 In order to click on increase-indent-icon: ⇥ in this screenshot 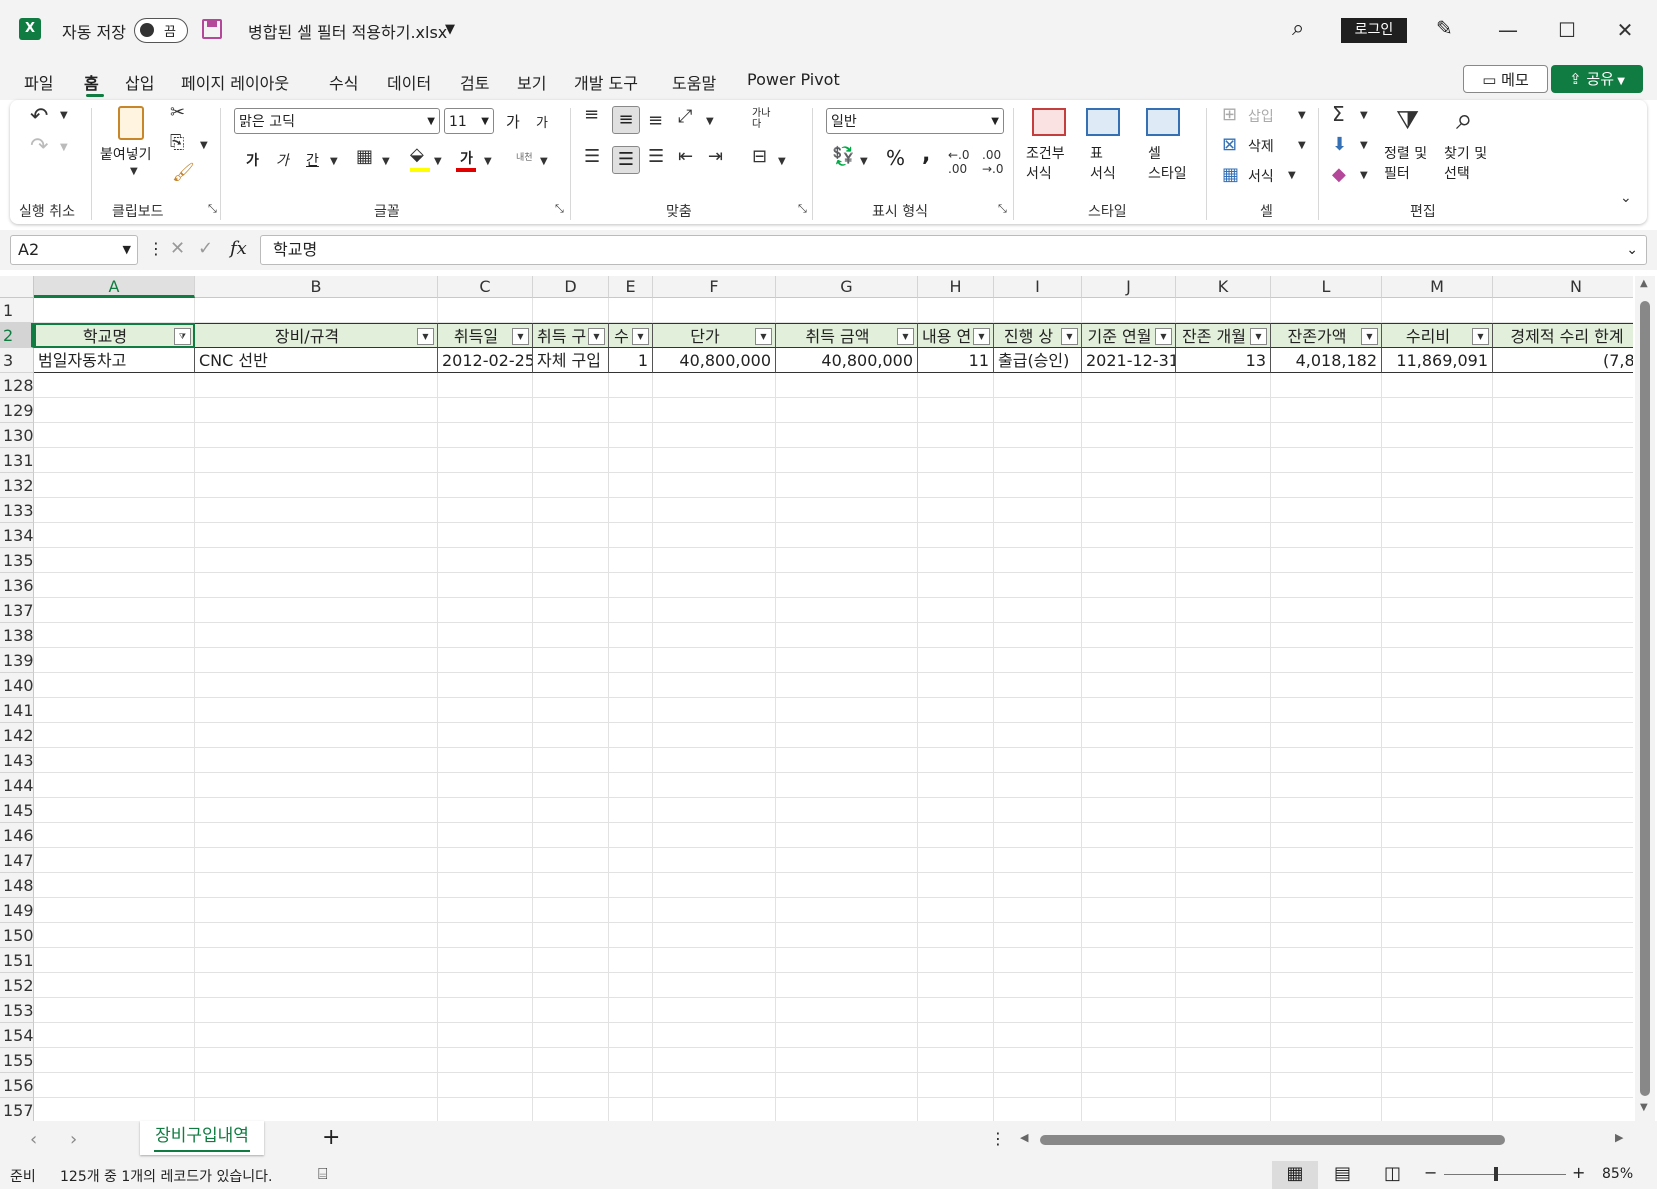, I will do `click(715, 156)`.